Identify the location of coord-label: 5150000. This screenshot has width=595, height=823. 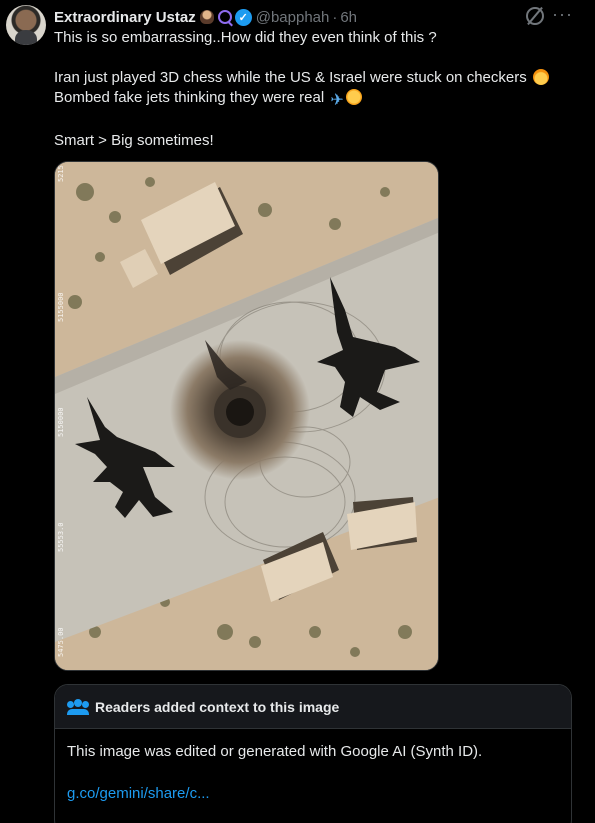
(61, 422).